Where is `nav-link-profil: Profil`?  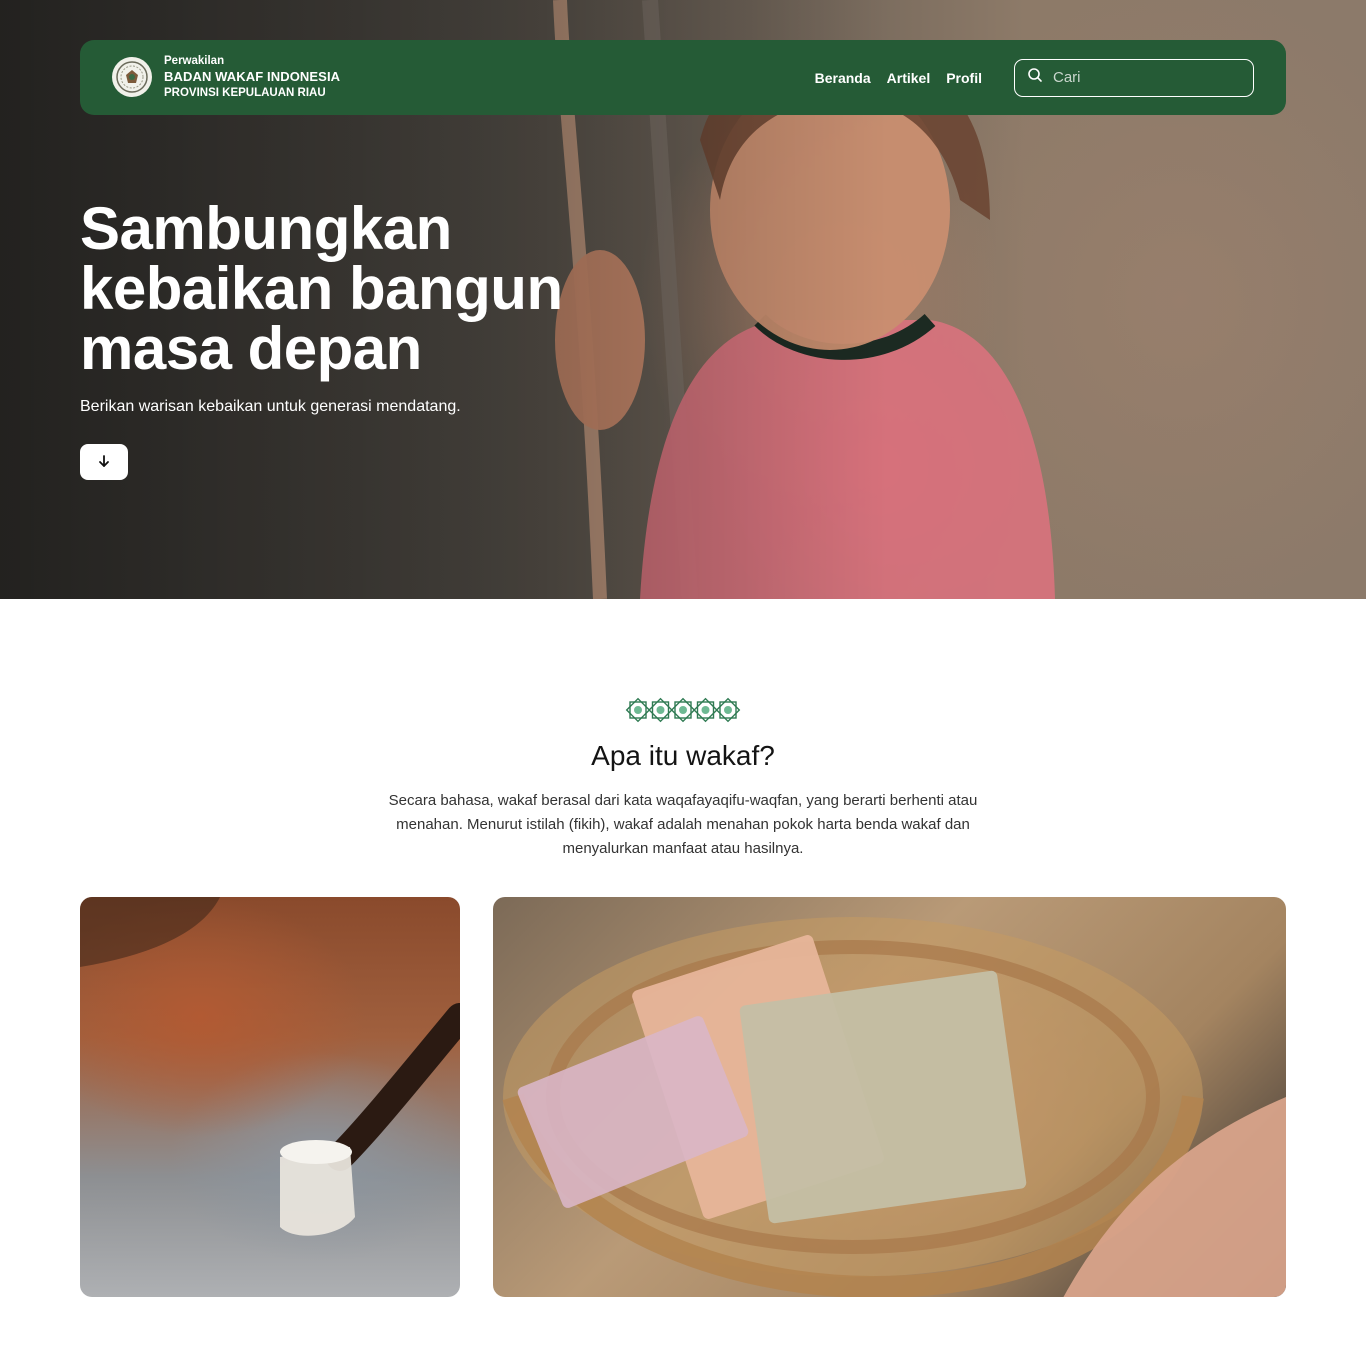
nav-link-profil: Profil is located at coordinates (964, 78).